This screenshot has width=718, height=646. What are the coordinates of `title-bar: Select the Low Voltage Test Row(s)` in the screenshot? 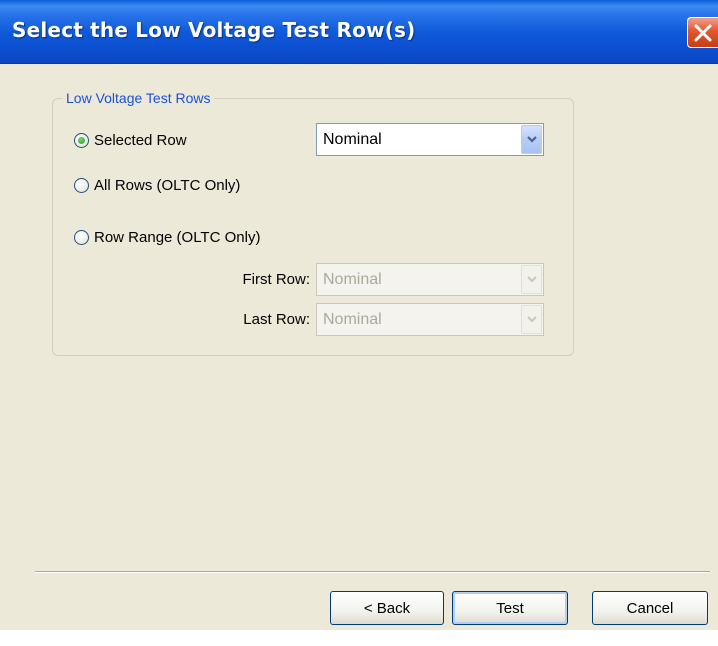 It's located at (359, 32).